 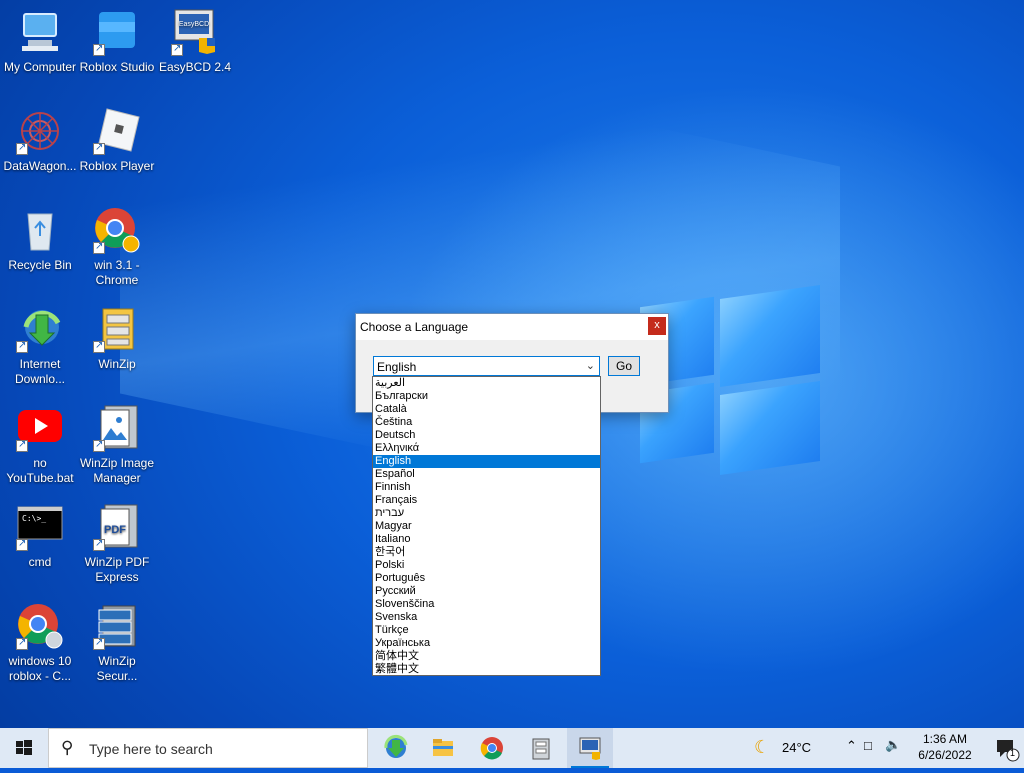 I want to click on winzip-pdf-icon: PDF, so click(x=117, y=527).